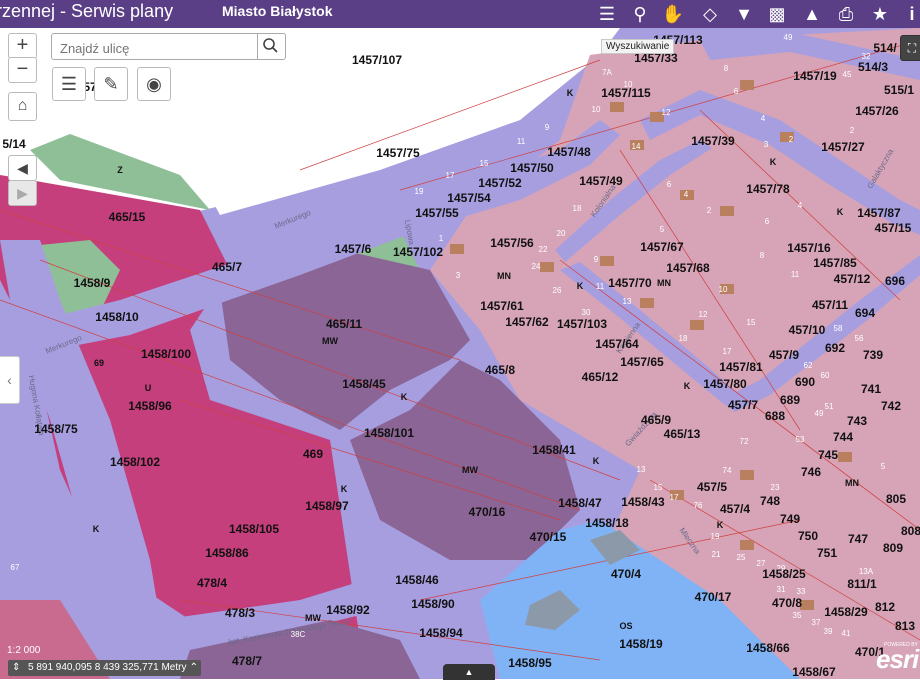  I want to click on lot-number-label: 17, so click(727, 351).